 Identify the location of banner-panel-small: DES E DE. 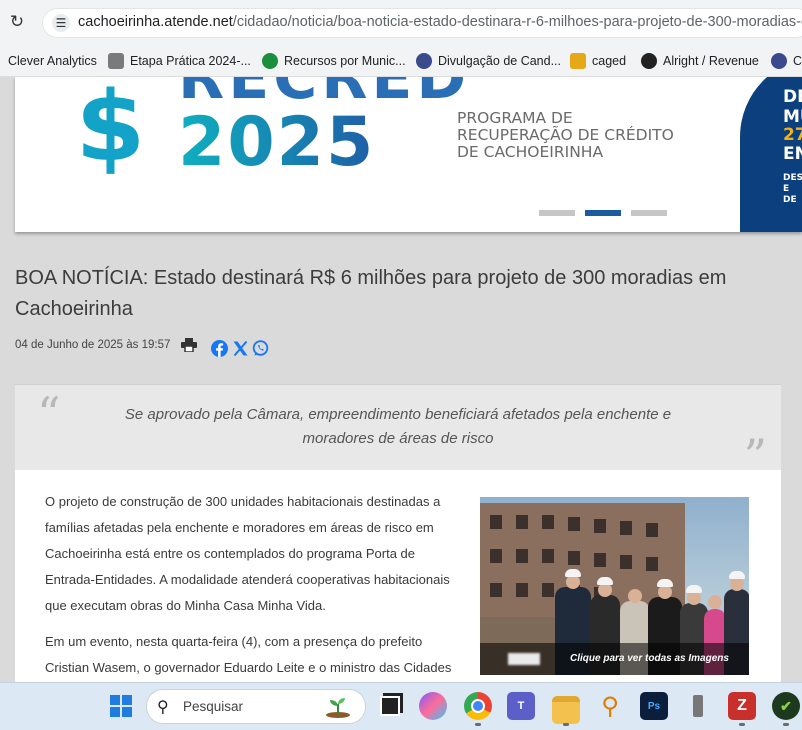
(792, 189).